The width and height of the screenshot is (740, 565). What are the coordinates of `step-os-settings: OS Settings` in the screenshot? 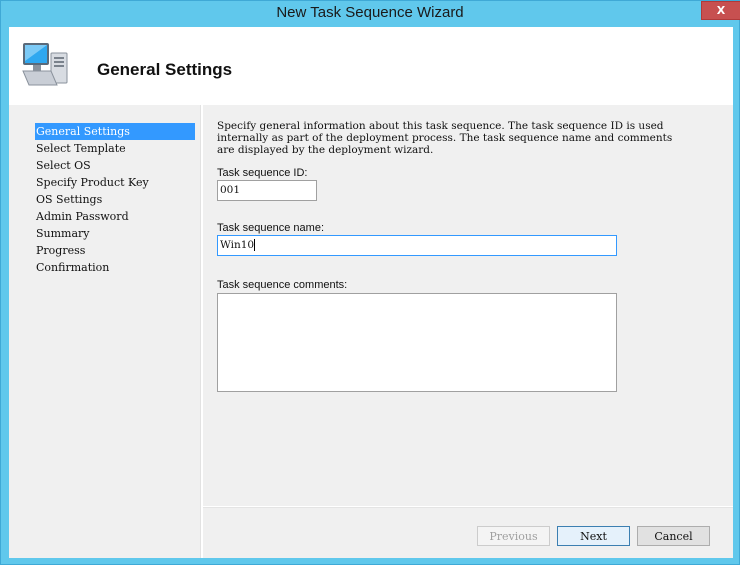 It's located at (115, 199).